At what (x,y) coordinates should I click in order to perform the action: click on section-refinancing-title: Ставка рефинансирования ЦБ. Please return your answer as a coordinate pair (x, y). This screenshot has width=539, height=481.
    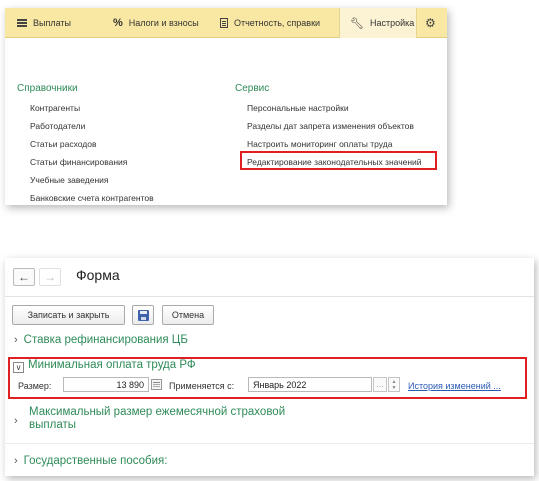
    Looking at the image, I should click on (105, 340).